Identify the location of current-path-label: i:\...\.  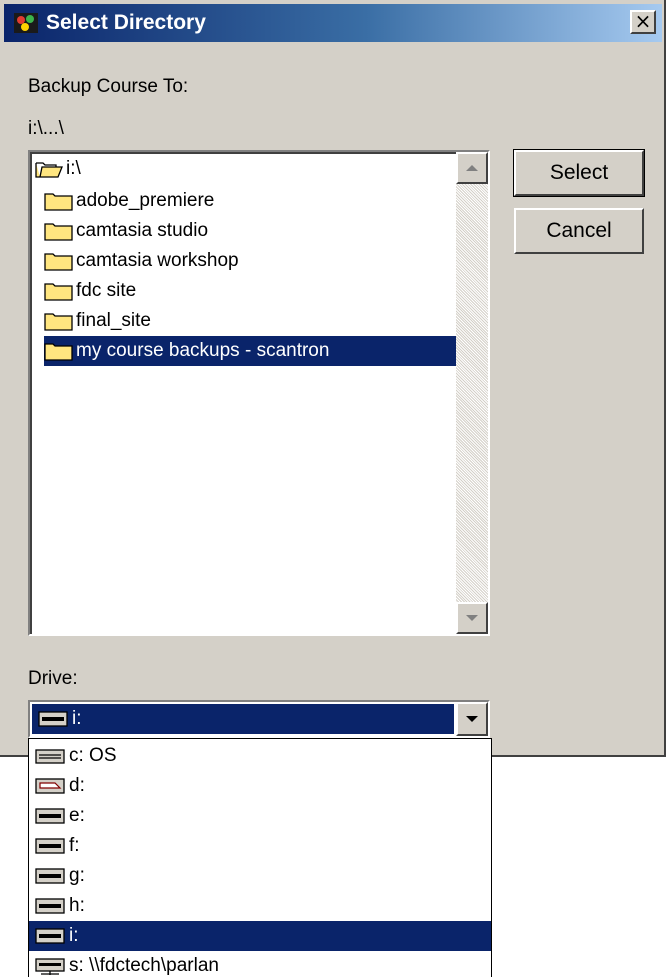
(46, 128).